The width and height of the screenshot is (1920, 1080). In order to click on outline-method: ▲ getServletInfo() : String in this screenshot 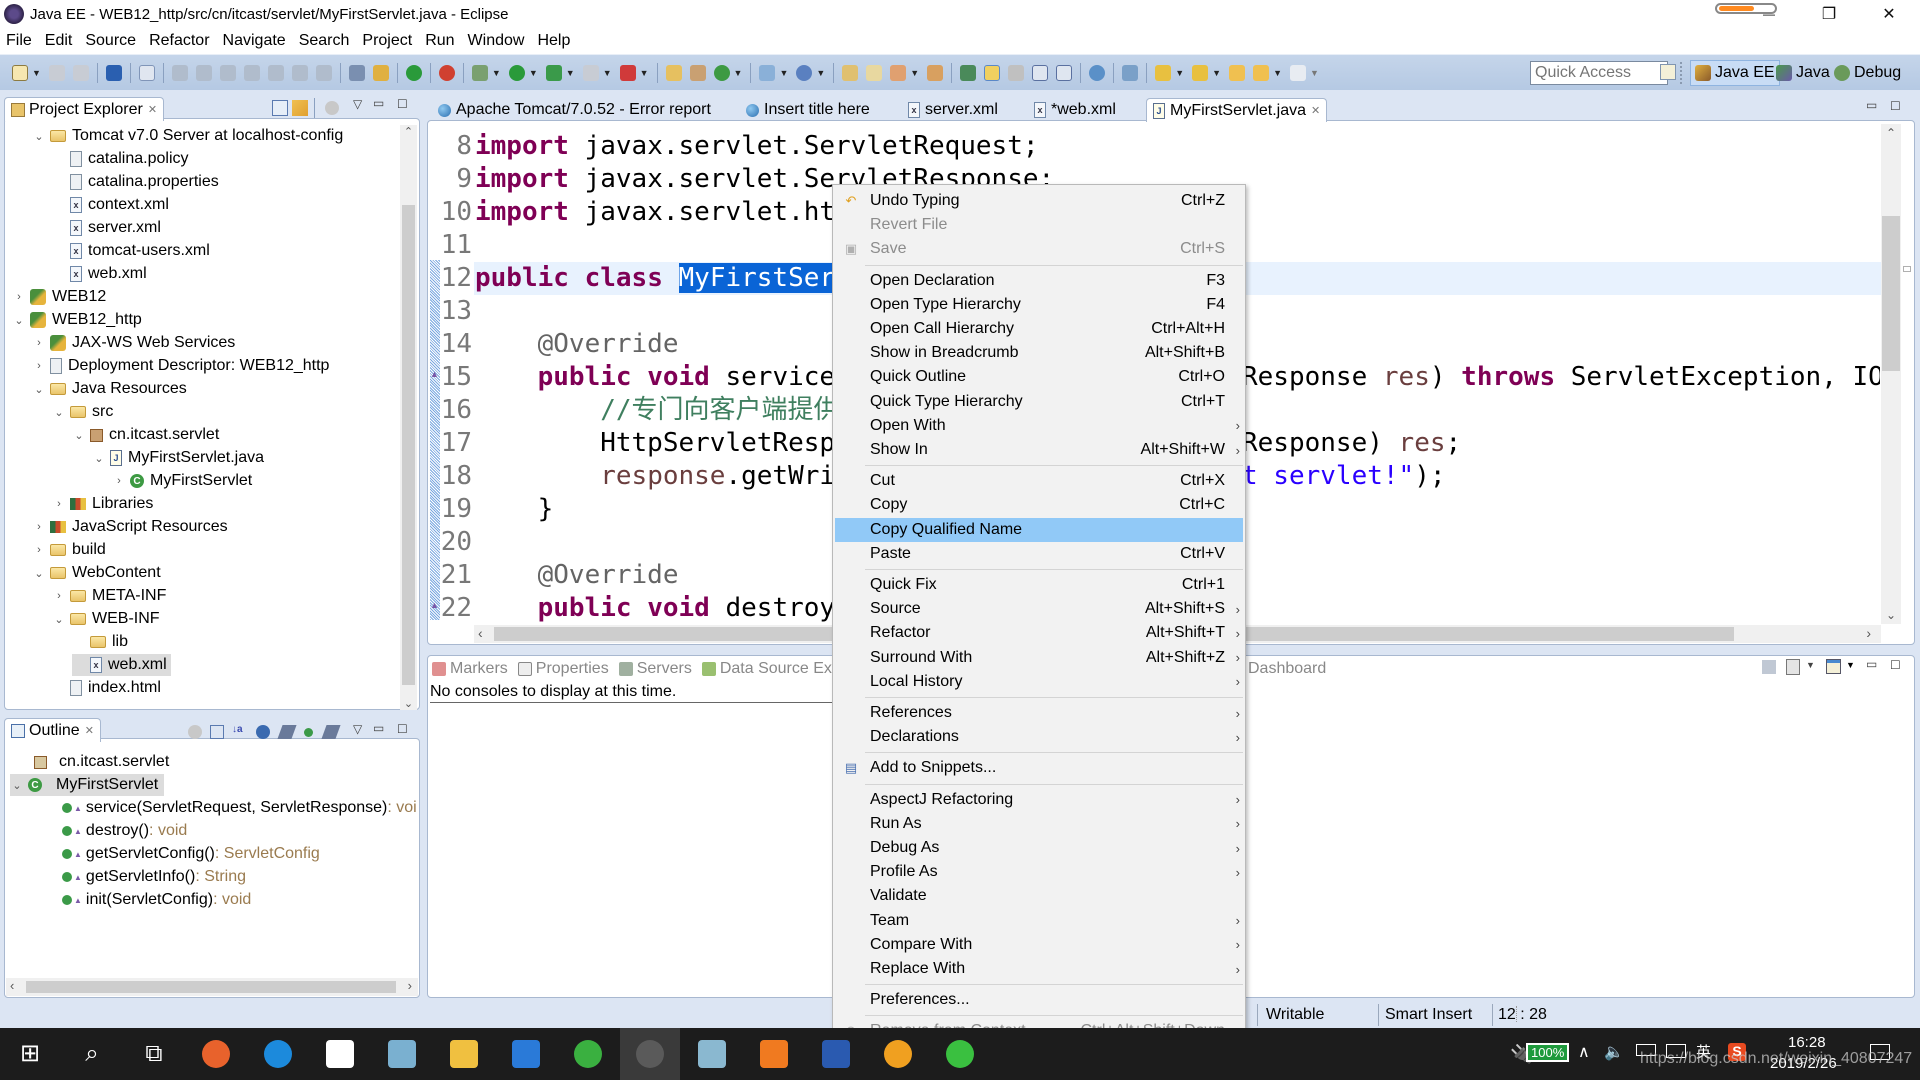, I will do `click(154, 877)`.